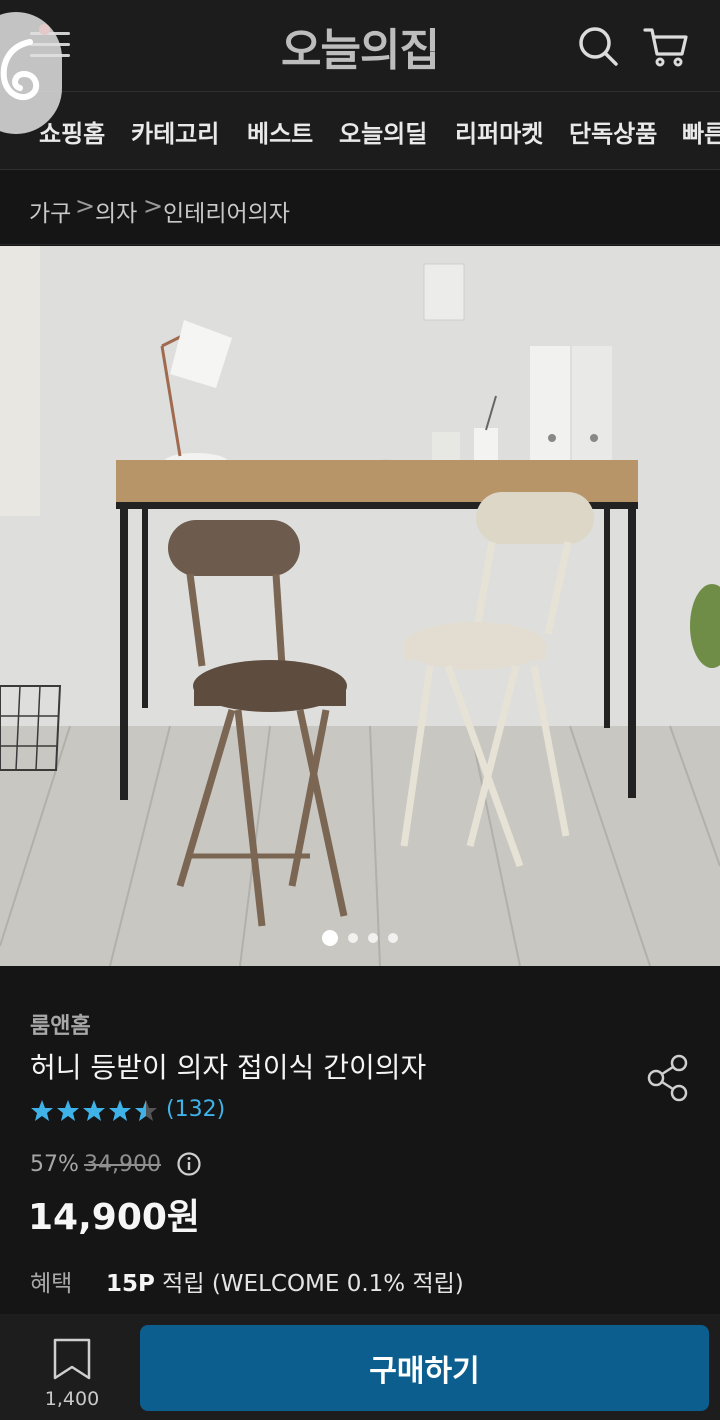 The width and height of the screenshot is (720, 1420). Describe the element at coordinates (72, 1399) in the screenshot. I see `bookmark-count: 1,400` at that location.